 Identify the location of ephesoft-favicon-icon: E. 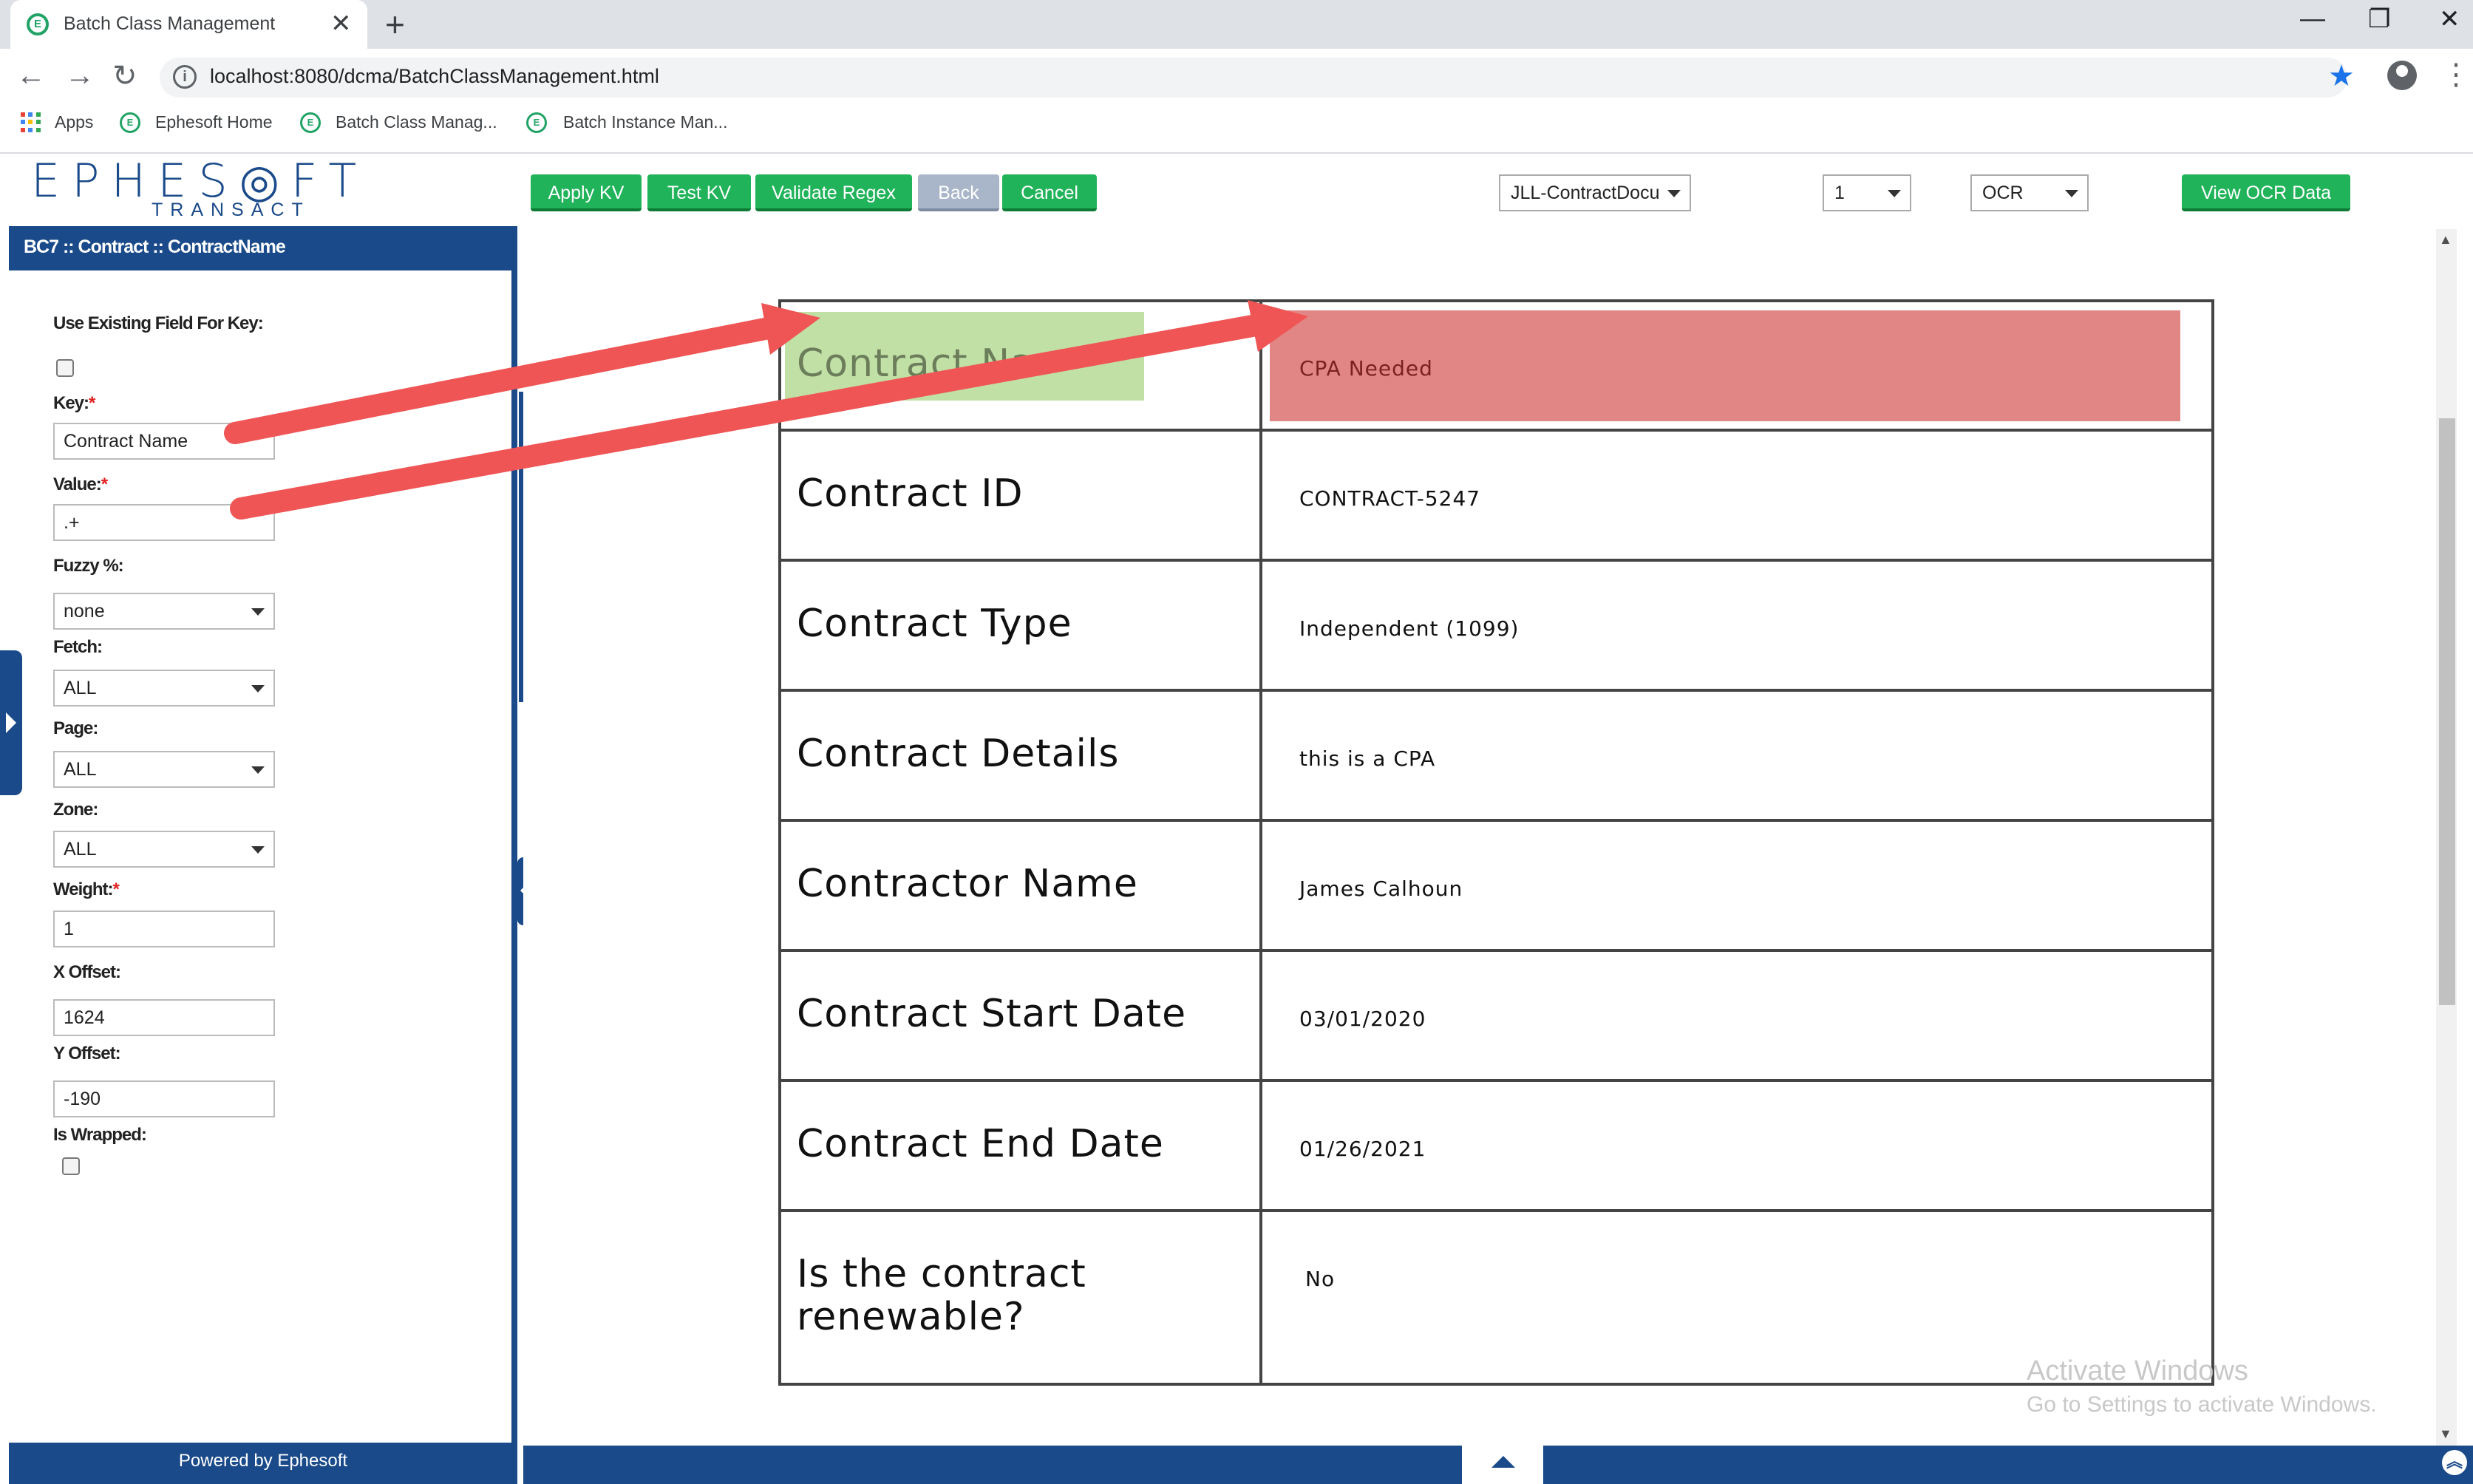
(38, 24).